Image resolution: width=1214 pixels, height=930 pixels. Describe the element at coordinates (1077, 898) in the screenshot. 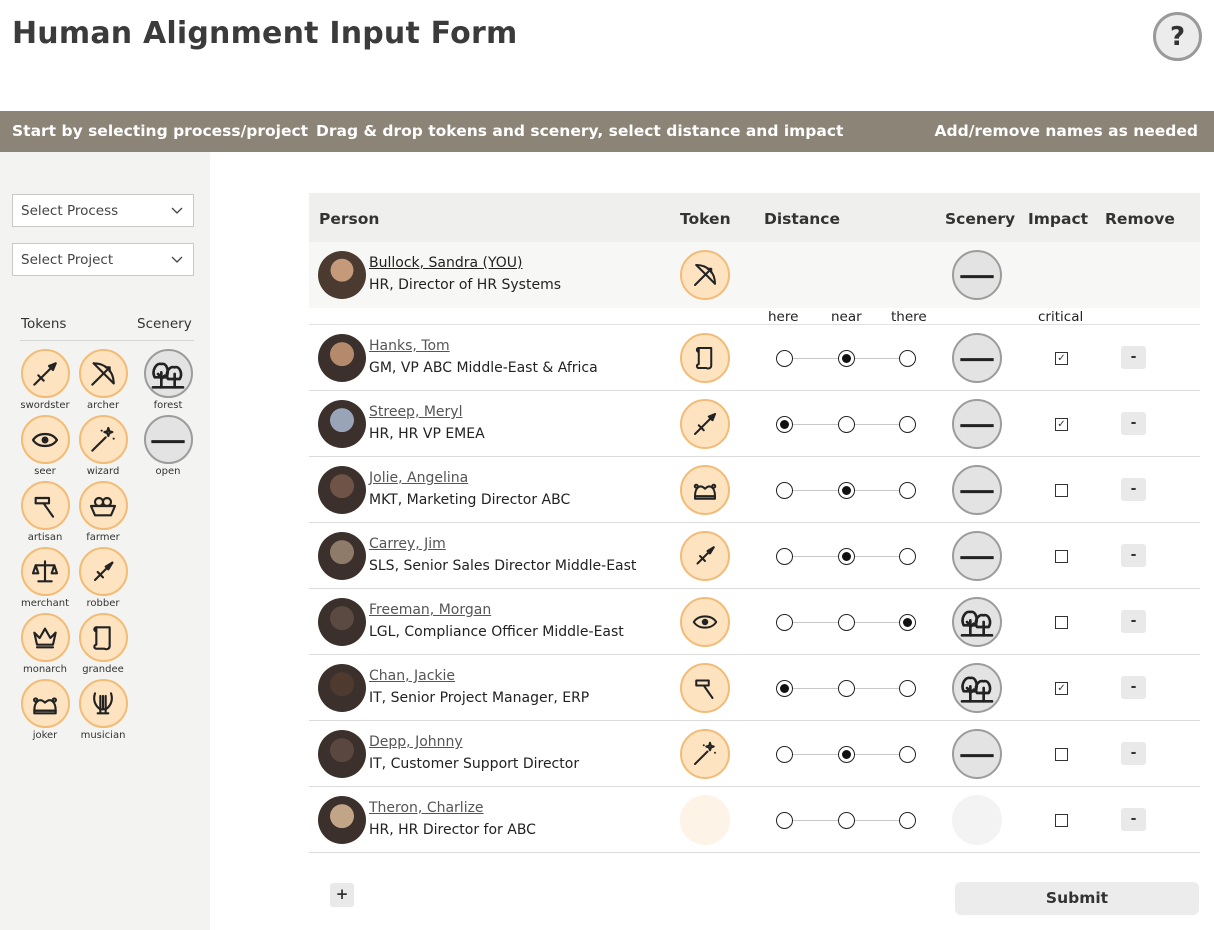

I see `submit-button: Submit` at that location.